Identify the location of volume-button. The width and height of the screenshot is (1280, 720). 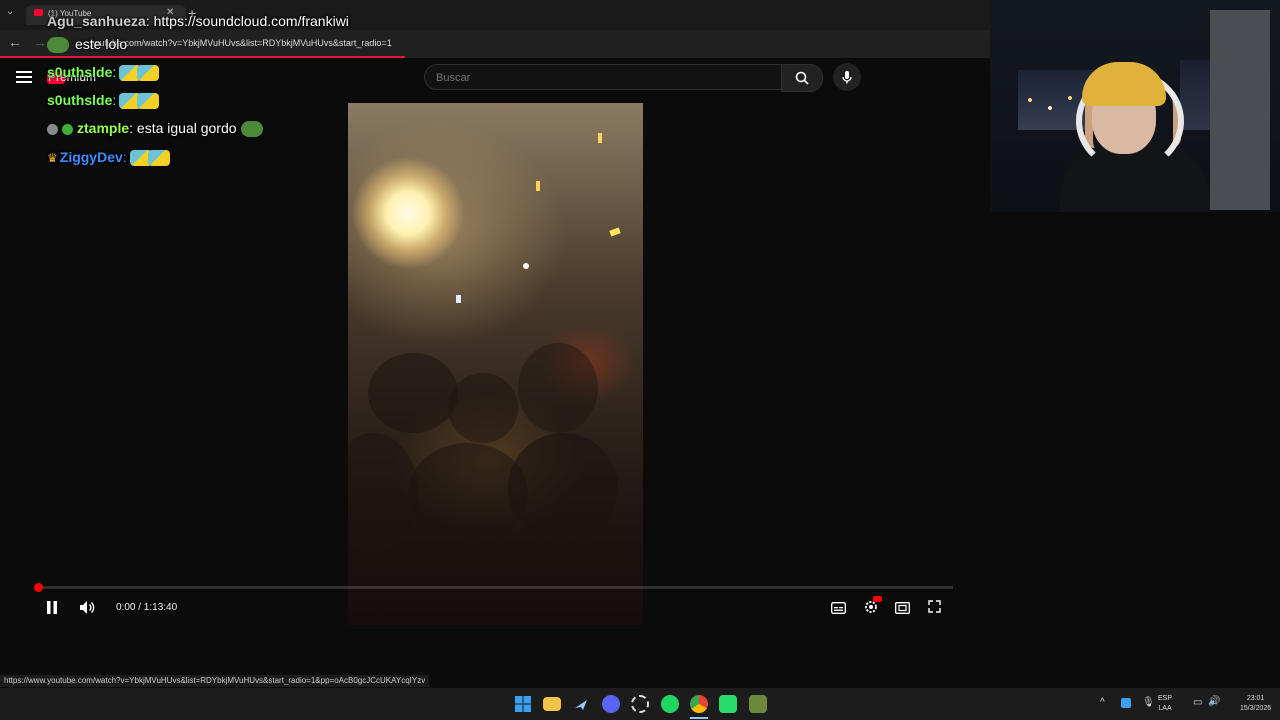
(87, 610).